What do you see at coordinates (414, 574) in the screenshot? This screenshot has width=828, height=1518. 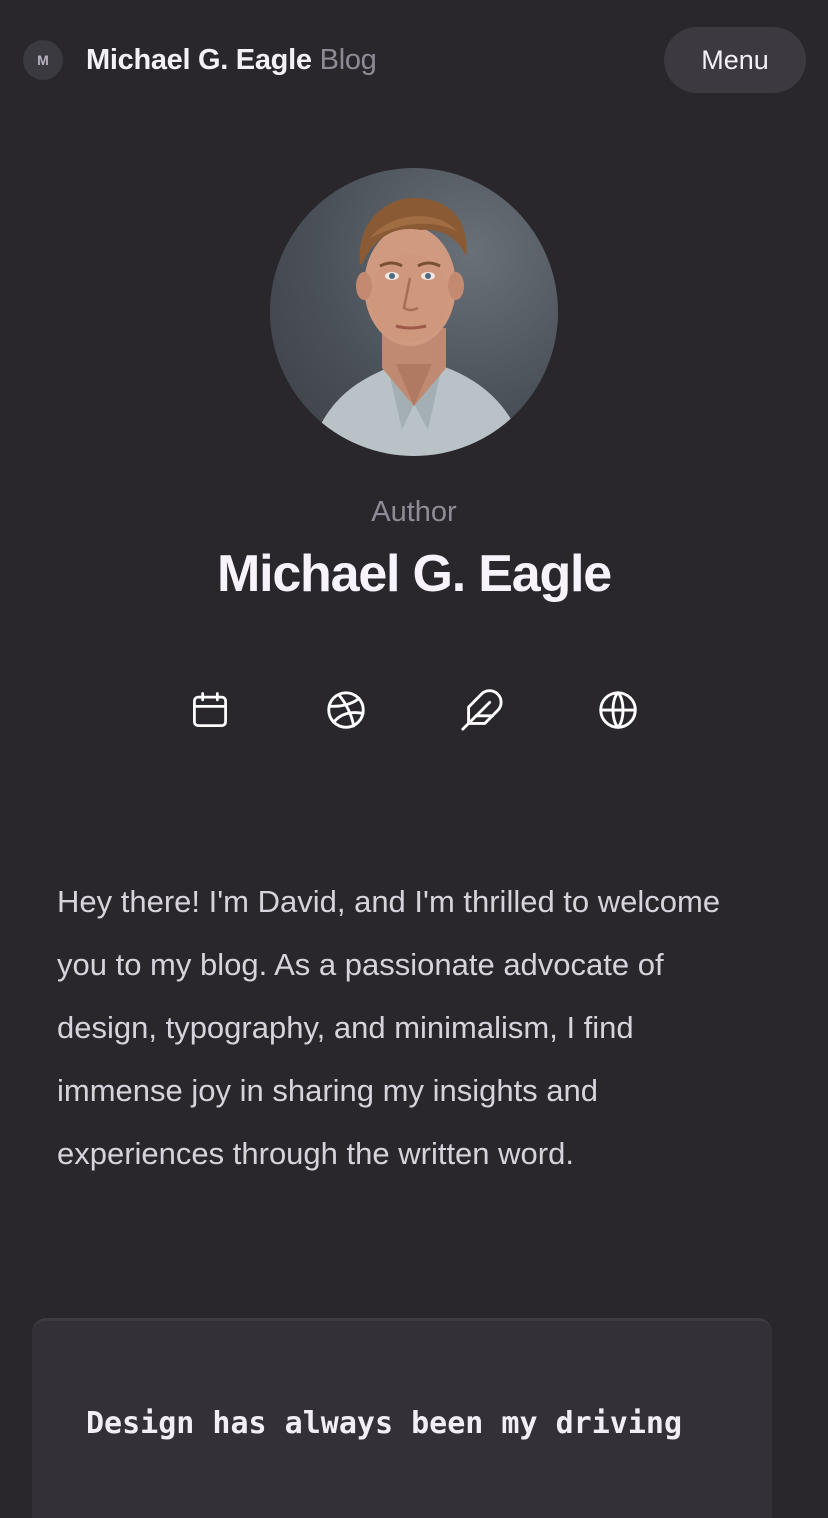 I see `author-name: Michael G. Eagle` at bounding box center [414, 574].